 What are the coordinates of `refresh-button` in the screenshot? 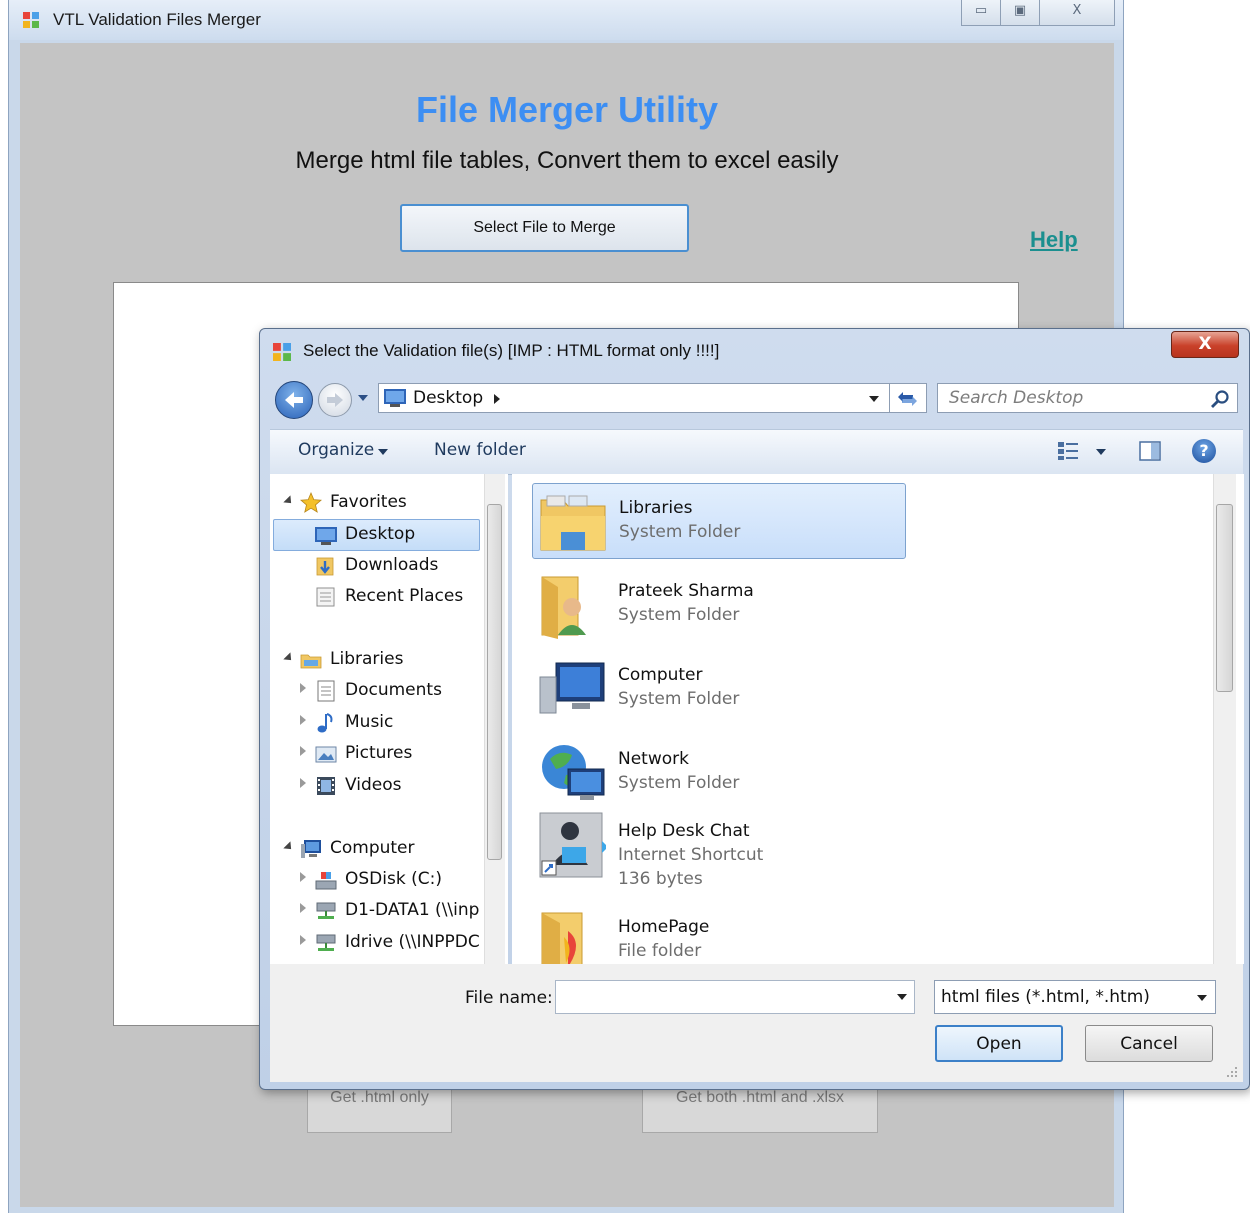 It's located at (908, 398).